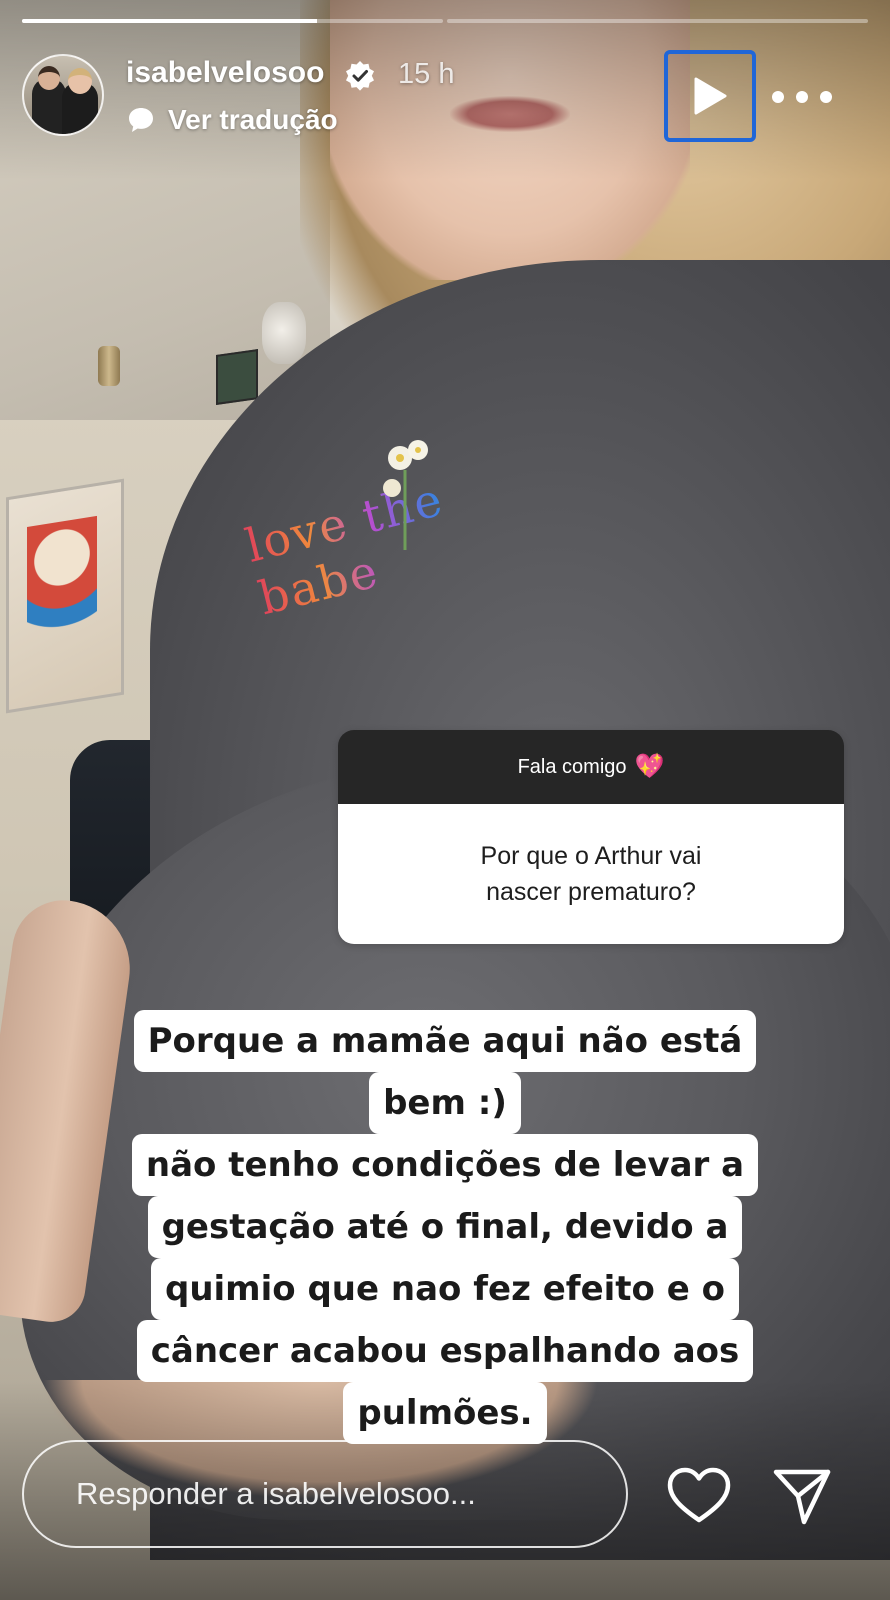 This screenshot has width=890, height=1600. What do you see at coordinates (445, 1351) in the screenshot?
I see `answer-line: câncer acabou espalhando aos` at bounding box center [445, 1351].